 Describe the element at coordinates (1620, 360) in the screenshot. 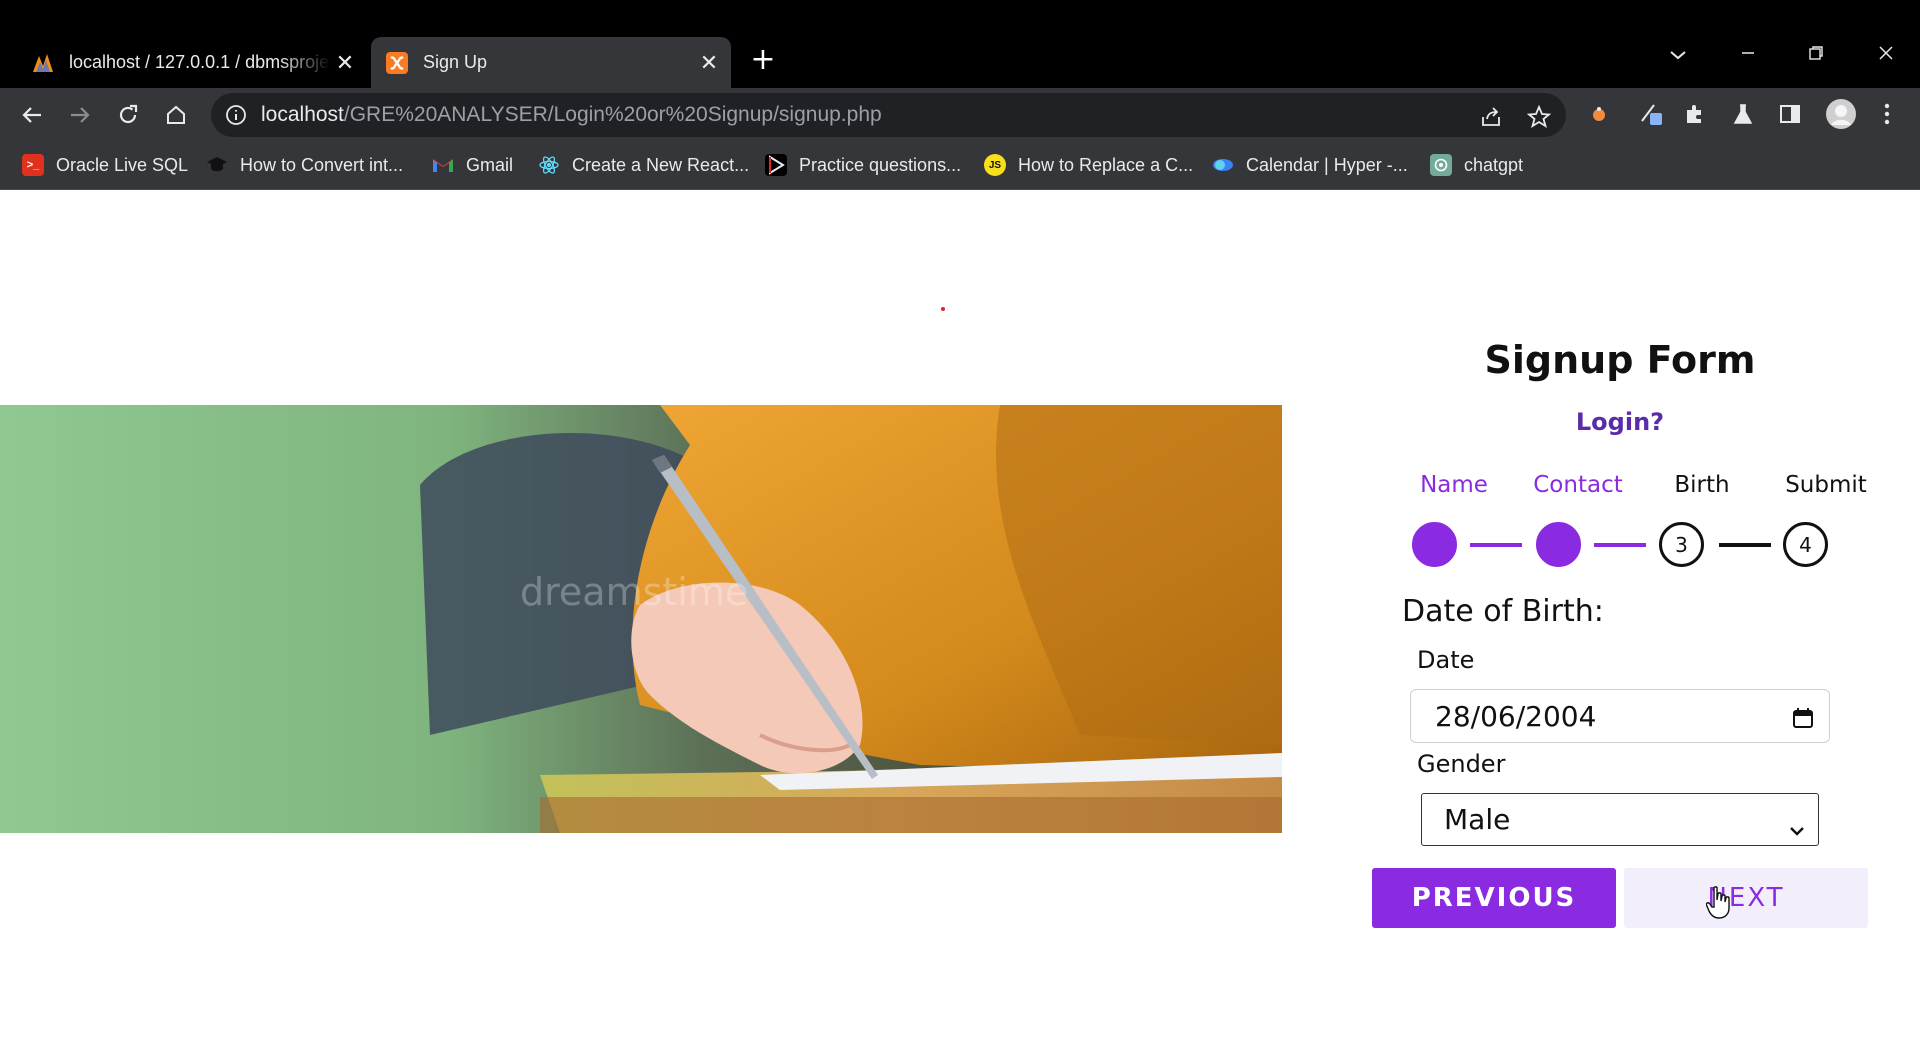

I see `form-title: Signup Form` at that location.